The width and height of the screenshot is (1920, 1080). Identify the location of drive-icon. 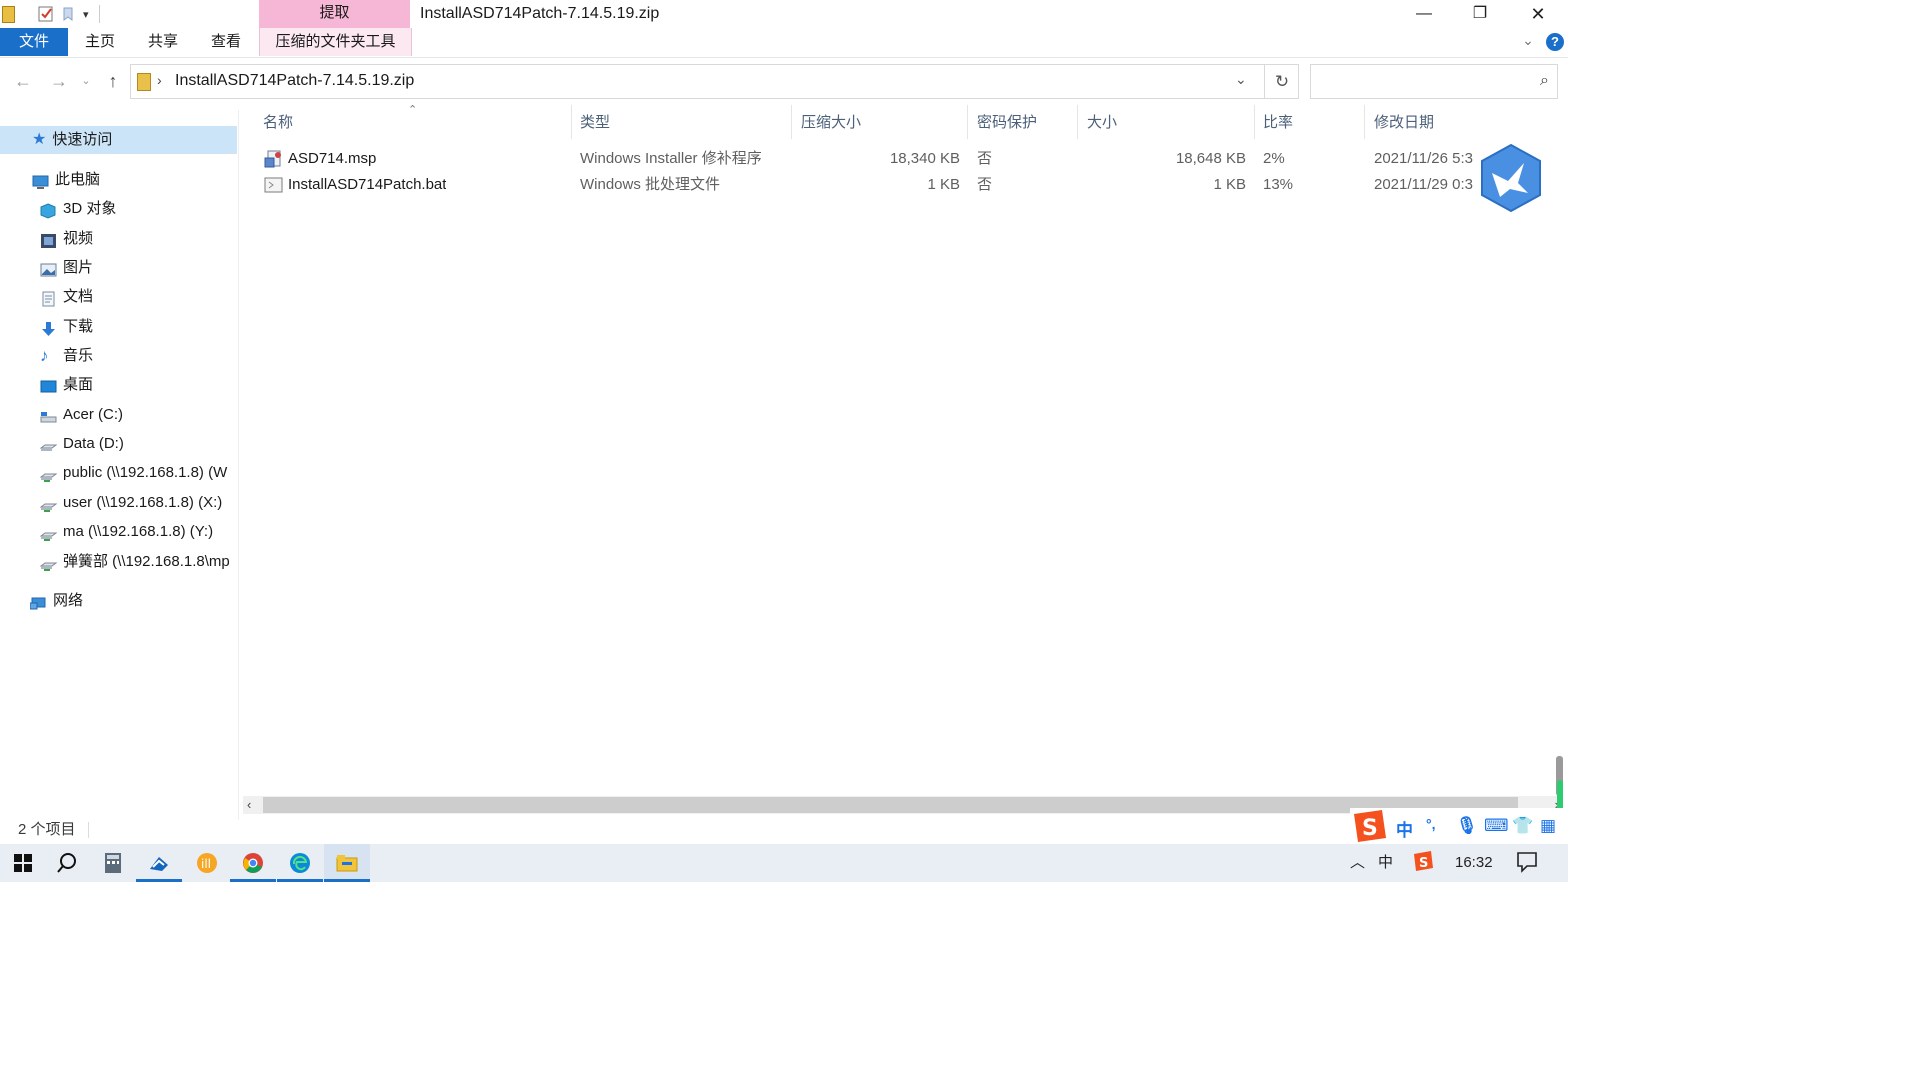
(49, 444).